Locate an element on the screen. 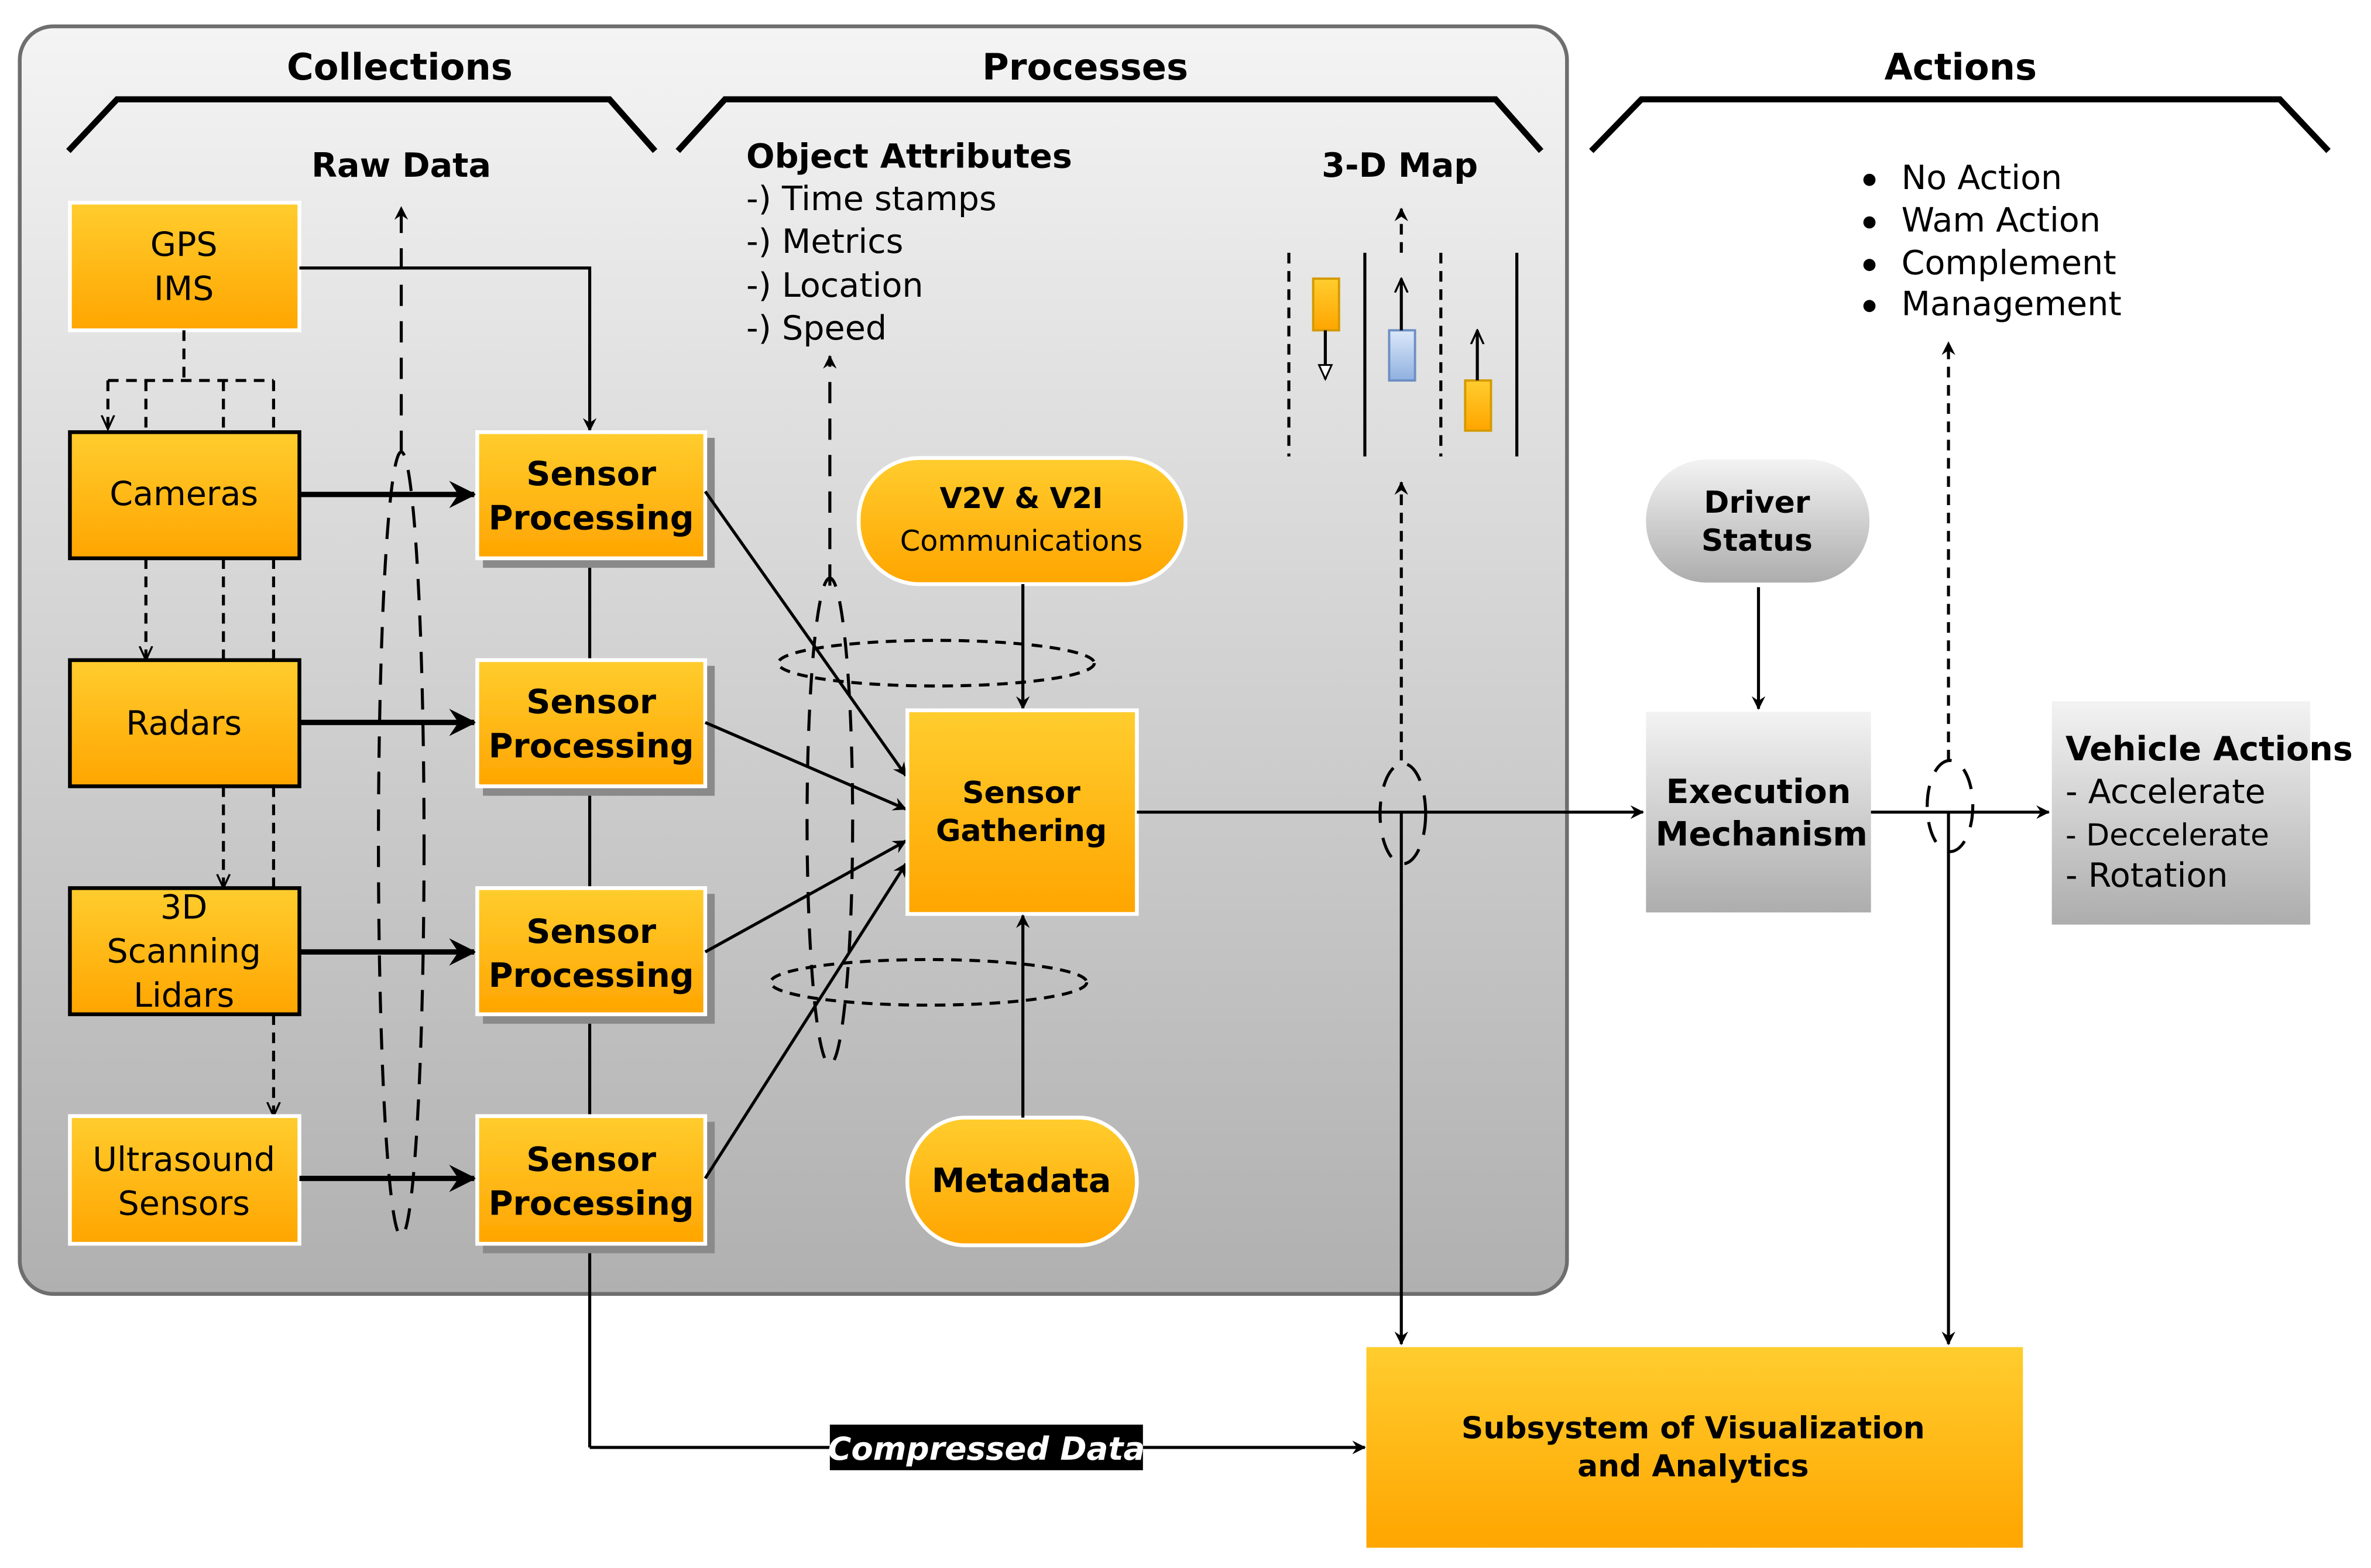 The image size is (2371, 1568). v2v-line1: V2V & V2I is located at coordinates (1022, 498).